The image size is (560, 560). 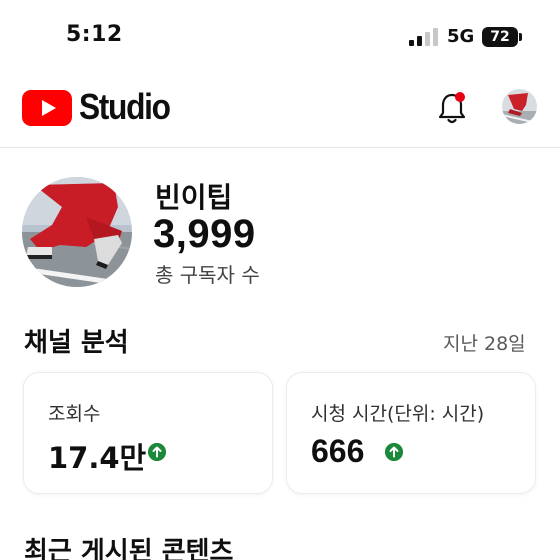 What do you see at coordinates (74, 414) in the screenshot?
I see `views-label: 조회수` at bounding box center [74, 414].